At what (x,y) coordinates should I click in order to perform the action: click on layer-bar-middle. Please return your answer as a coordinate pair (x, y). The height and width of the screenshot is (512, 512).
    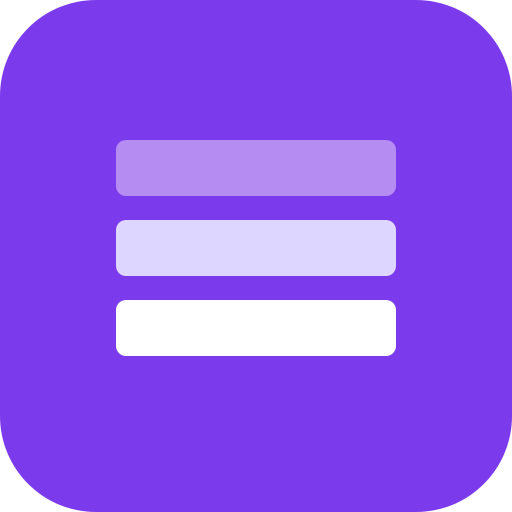
    Looking at the image, I should click on (256, 248).